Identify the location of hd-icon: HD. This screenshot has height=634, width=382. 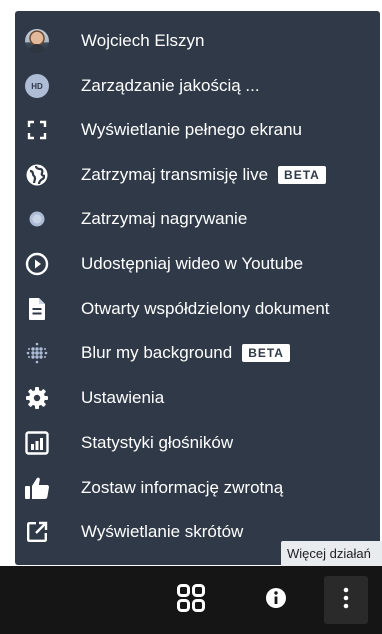
(37, 86).